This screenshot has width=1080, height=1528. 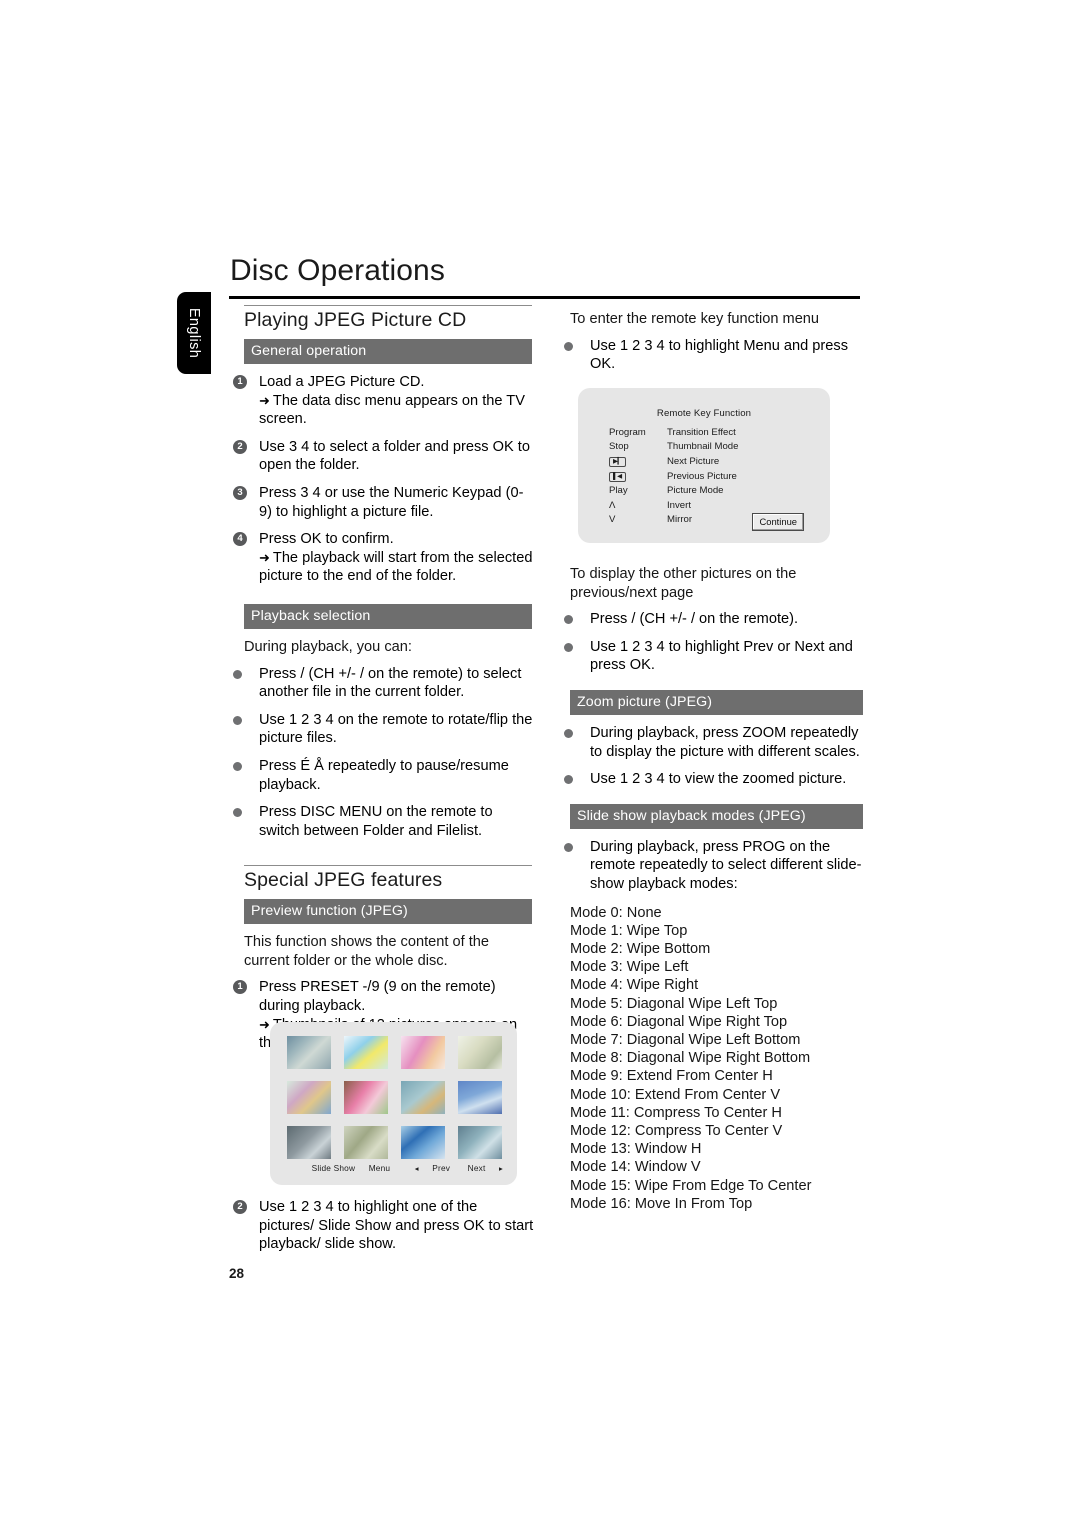 What do you see at coordinates (676, 1112) in the screenshot?
I see `mode-item: Mode 11: Compress To Center H` at bounding box center [676, 1112].